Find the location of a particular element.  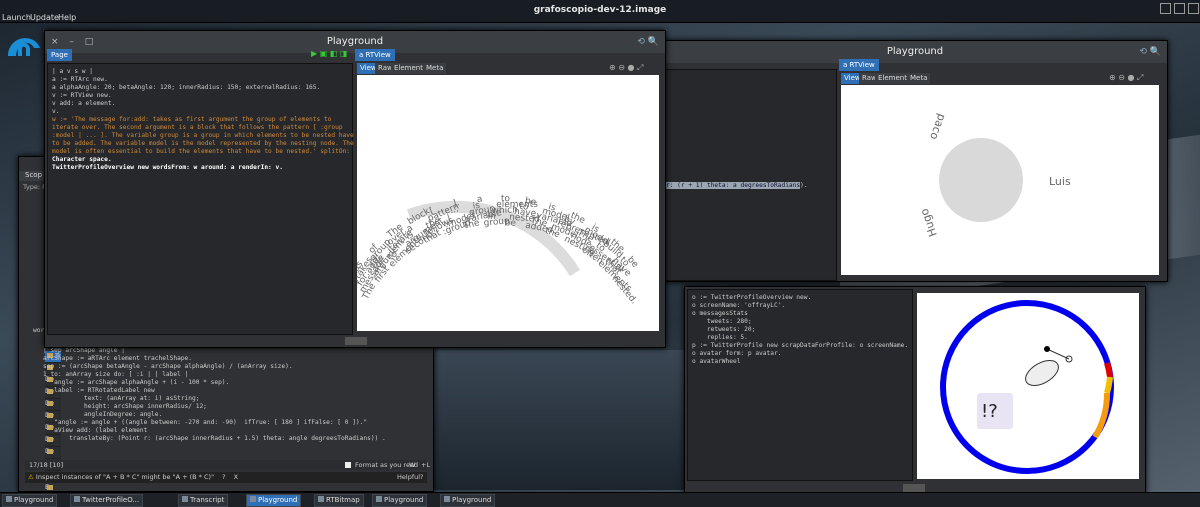

hint-close-icon: X is located at coordinates (236, 477).